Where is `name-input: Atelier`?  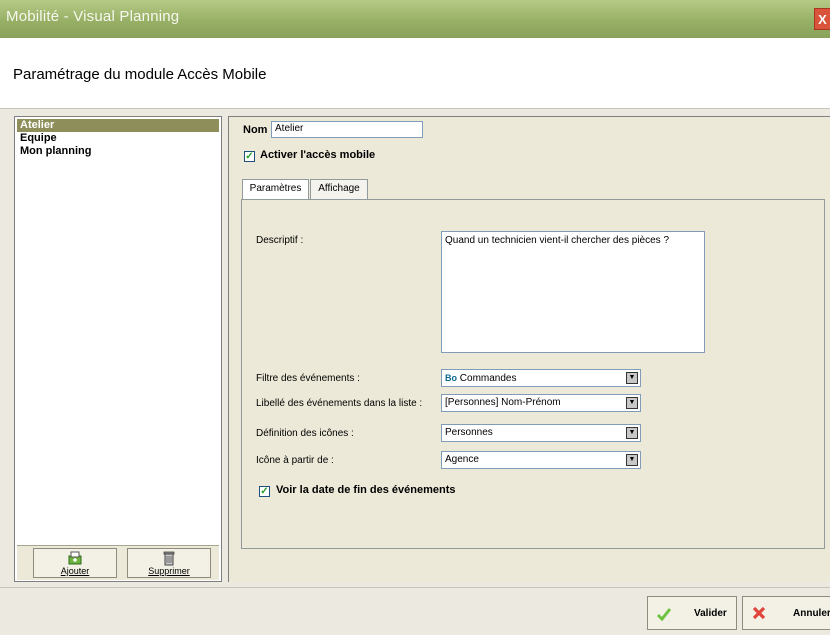 name-input: Atelier is located at coordinates (347, 129).